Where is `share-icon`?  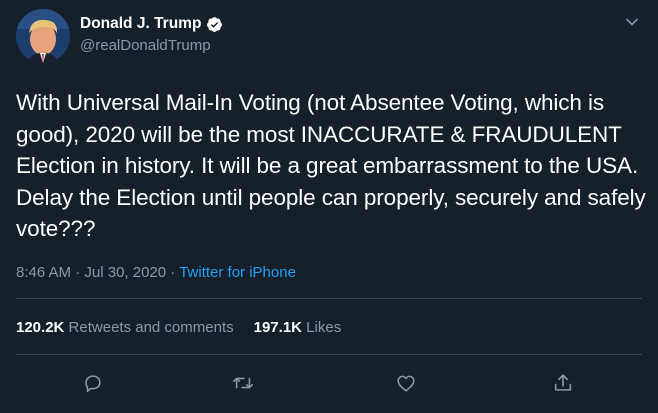
share-icon is located at coordinates (563, 382).